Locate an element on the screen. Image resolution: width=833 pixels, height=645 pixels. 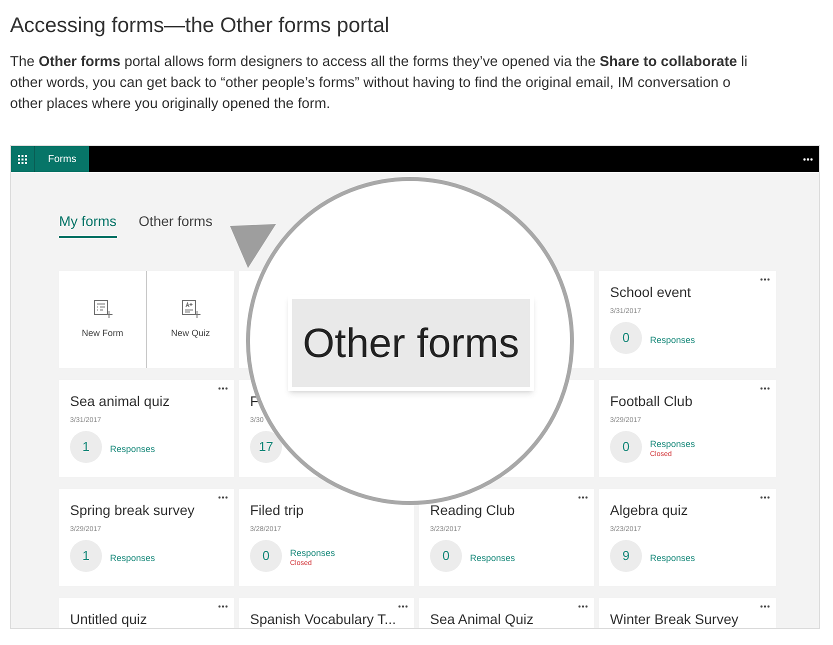
form-title: Winter Break Survey is located at coordinates (674, 619).